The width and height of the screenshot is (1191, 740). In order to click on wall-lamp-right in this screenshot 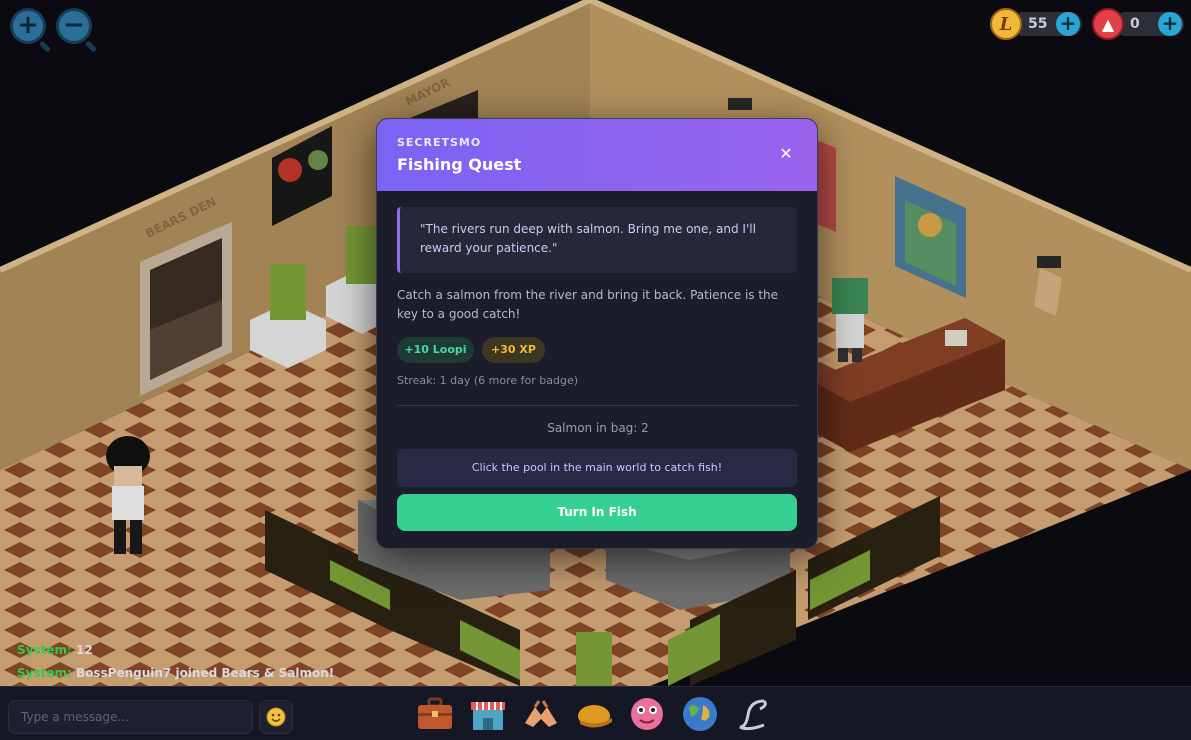, I will do `click(1049, 262)`.